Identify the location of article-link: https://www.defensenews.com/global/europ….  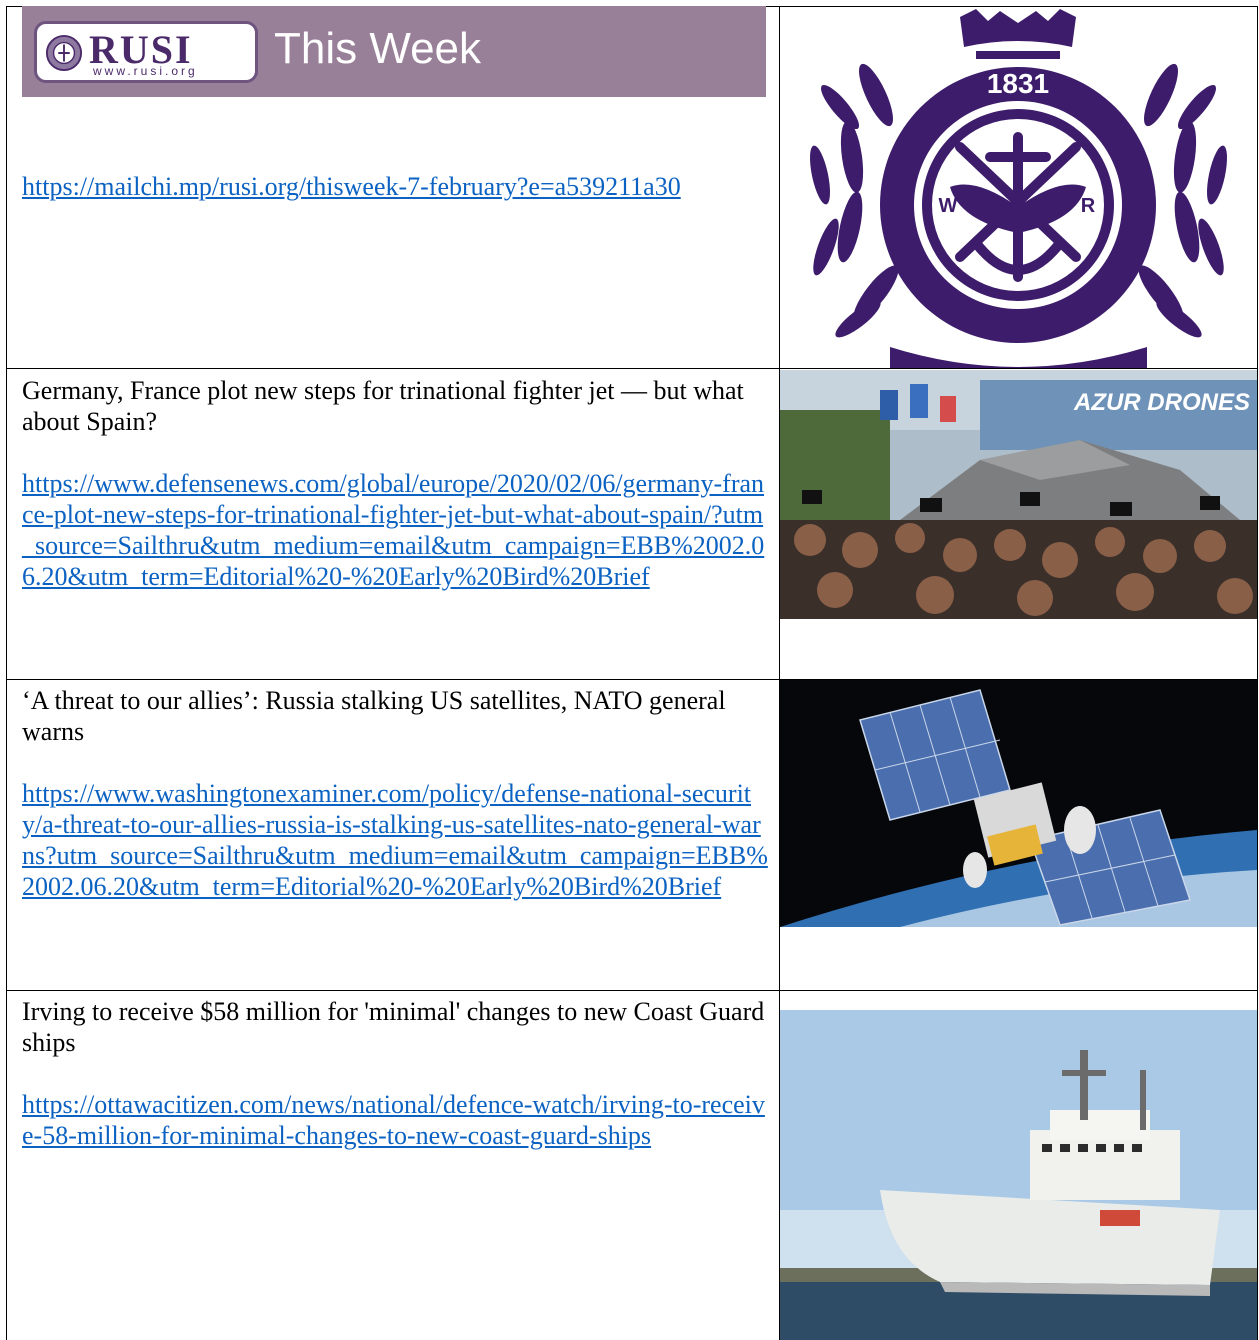
(393, 530).